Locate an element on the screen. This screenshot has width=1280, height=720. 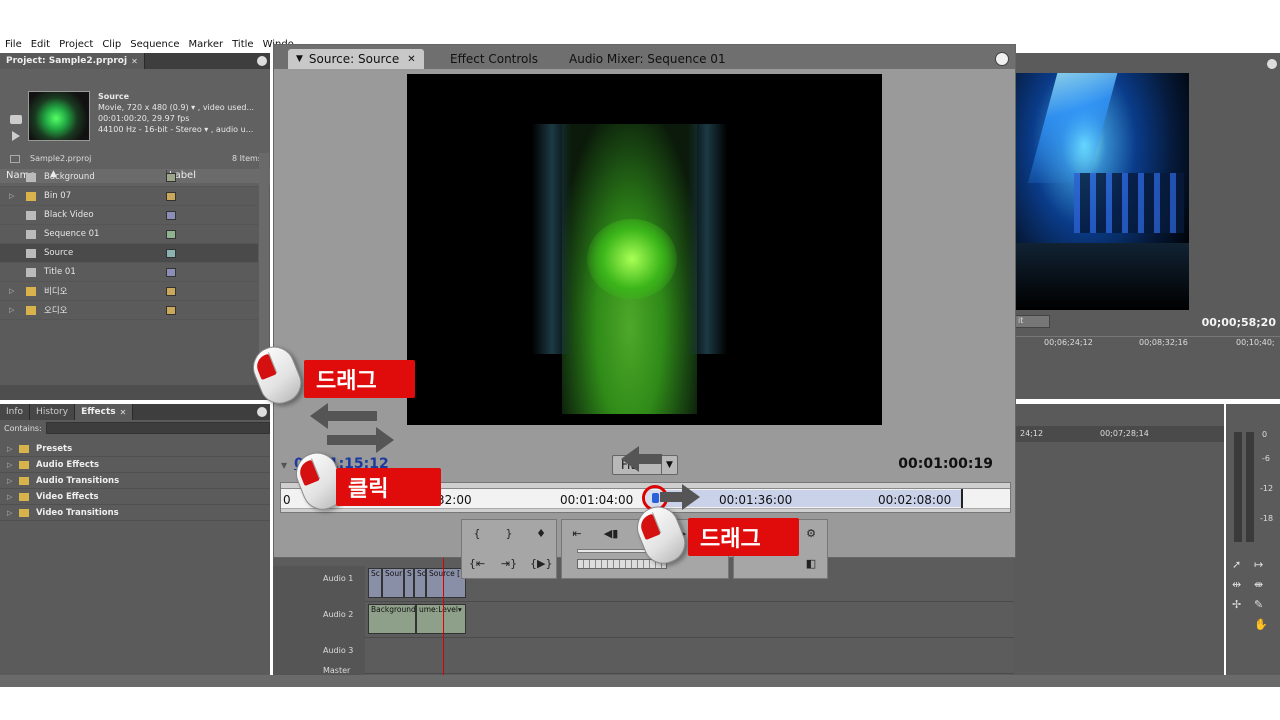
program-timecode: 00;00;58;20 is located at coordinates (1239, 322).